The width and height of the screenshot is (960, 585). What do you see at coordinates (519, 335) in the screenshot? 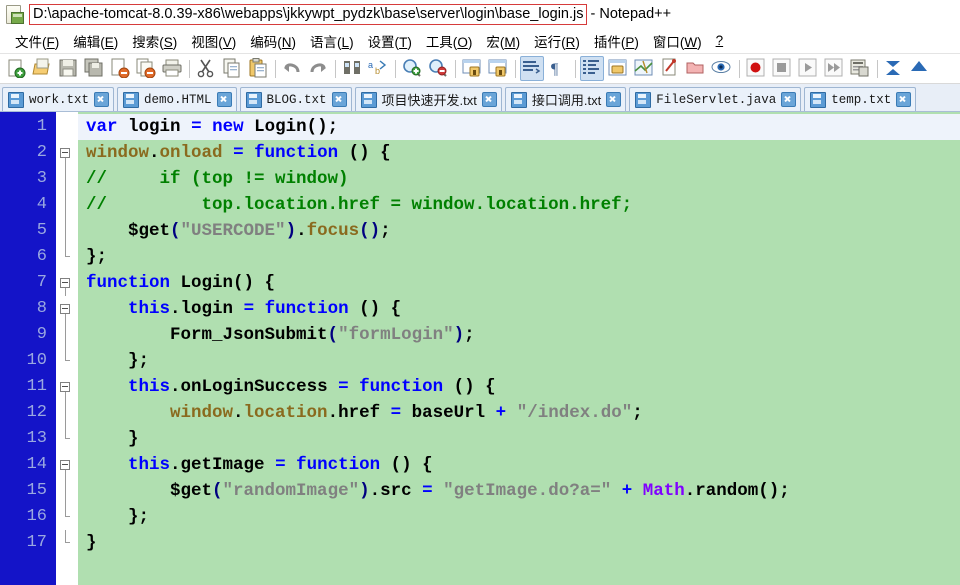
I see `code-line: Form_JsonSubmit("formLogin");` at bounding box center [519, 335].